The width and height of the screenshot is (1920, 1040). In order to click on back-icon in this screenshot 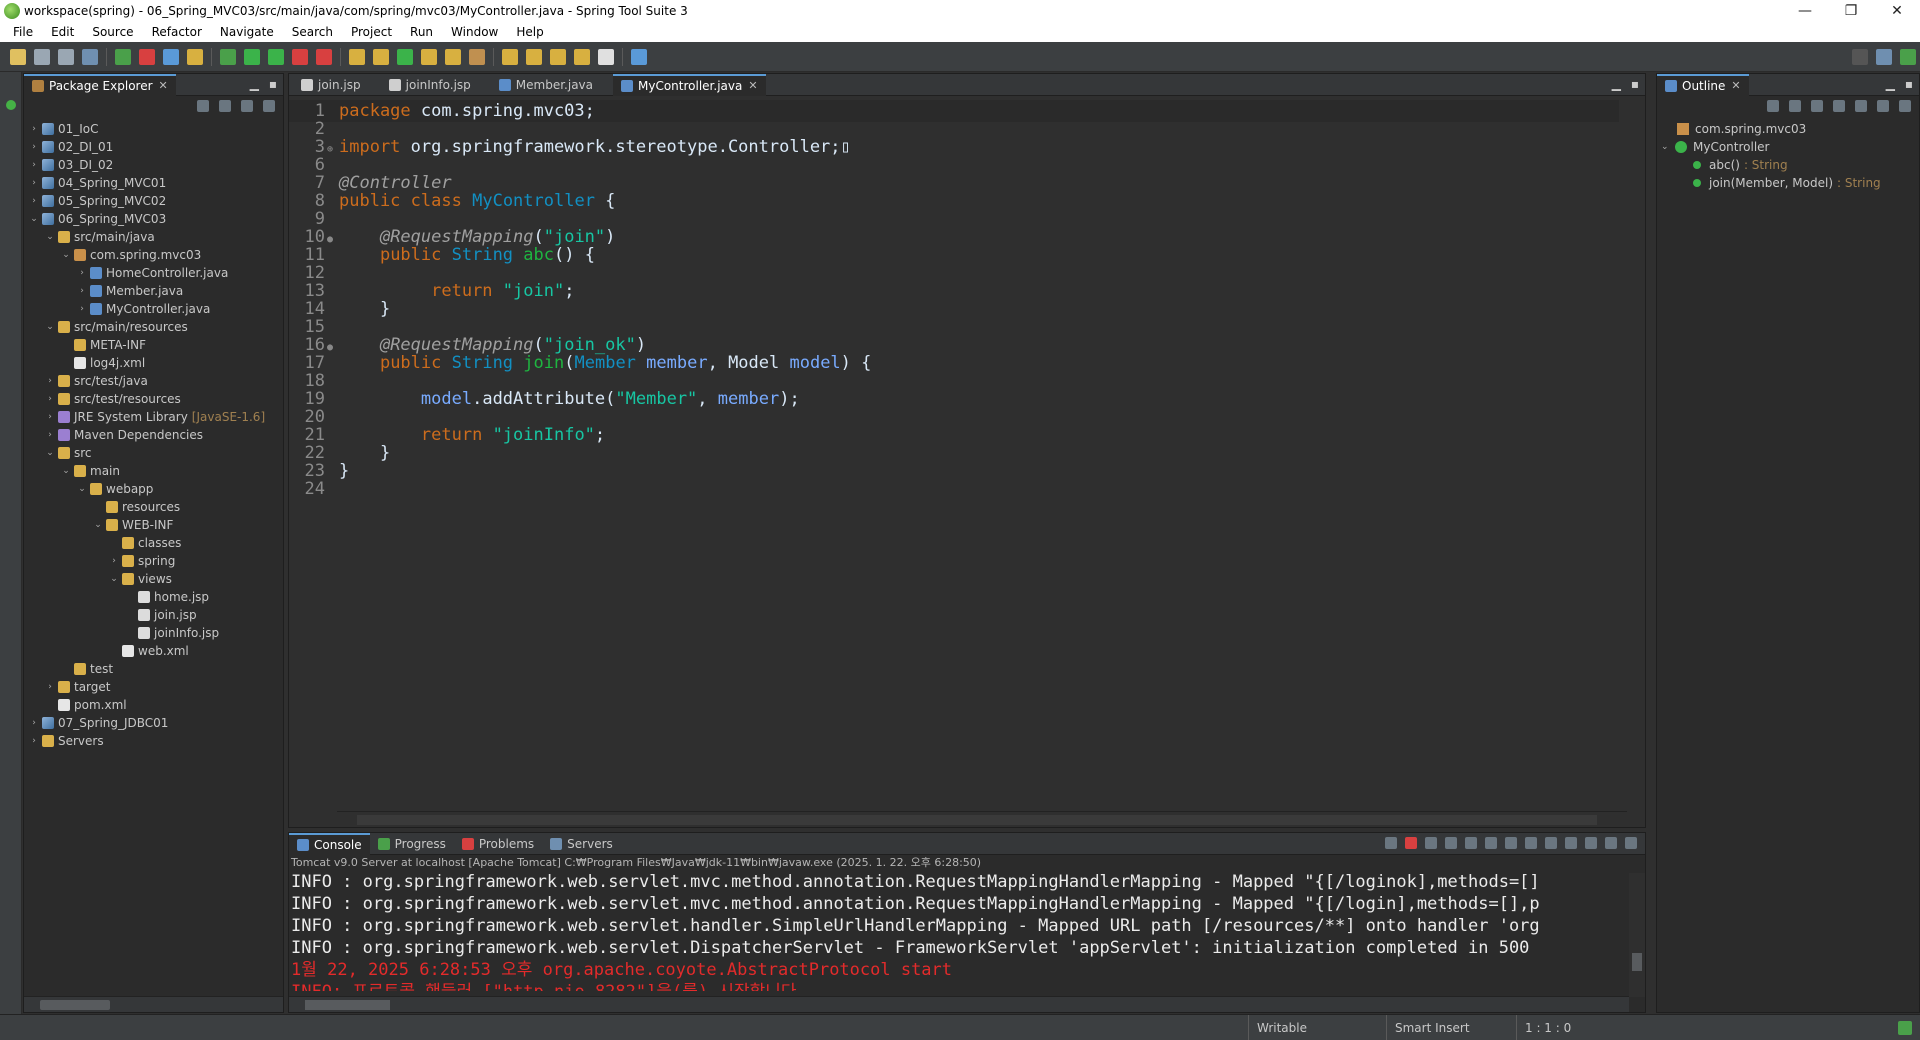, I will do `click(558, 56)`.